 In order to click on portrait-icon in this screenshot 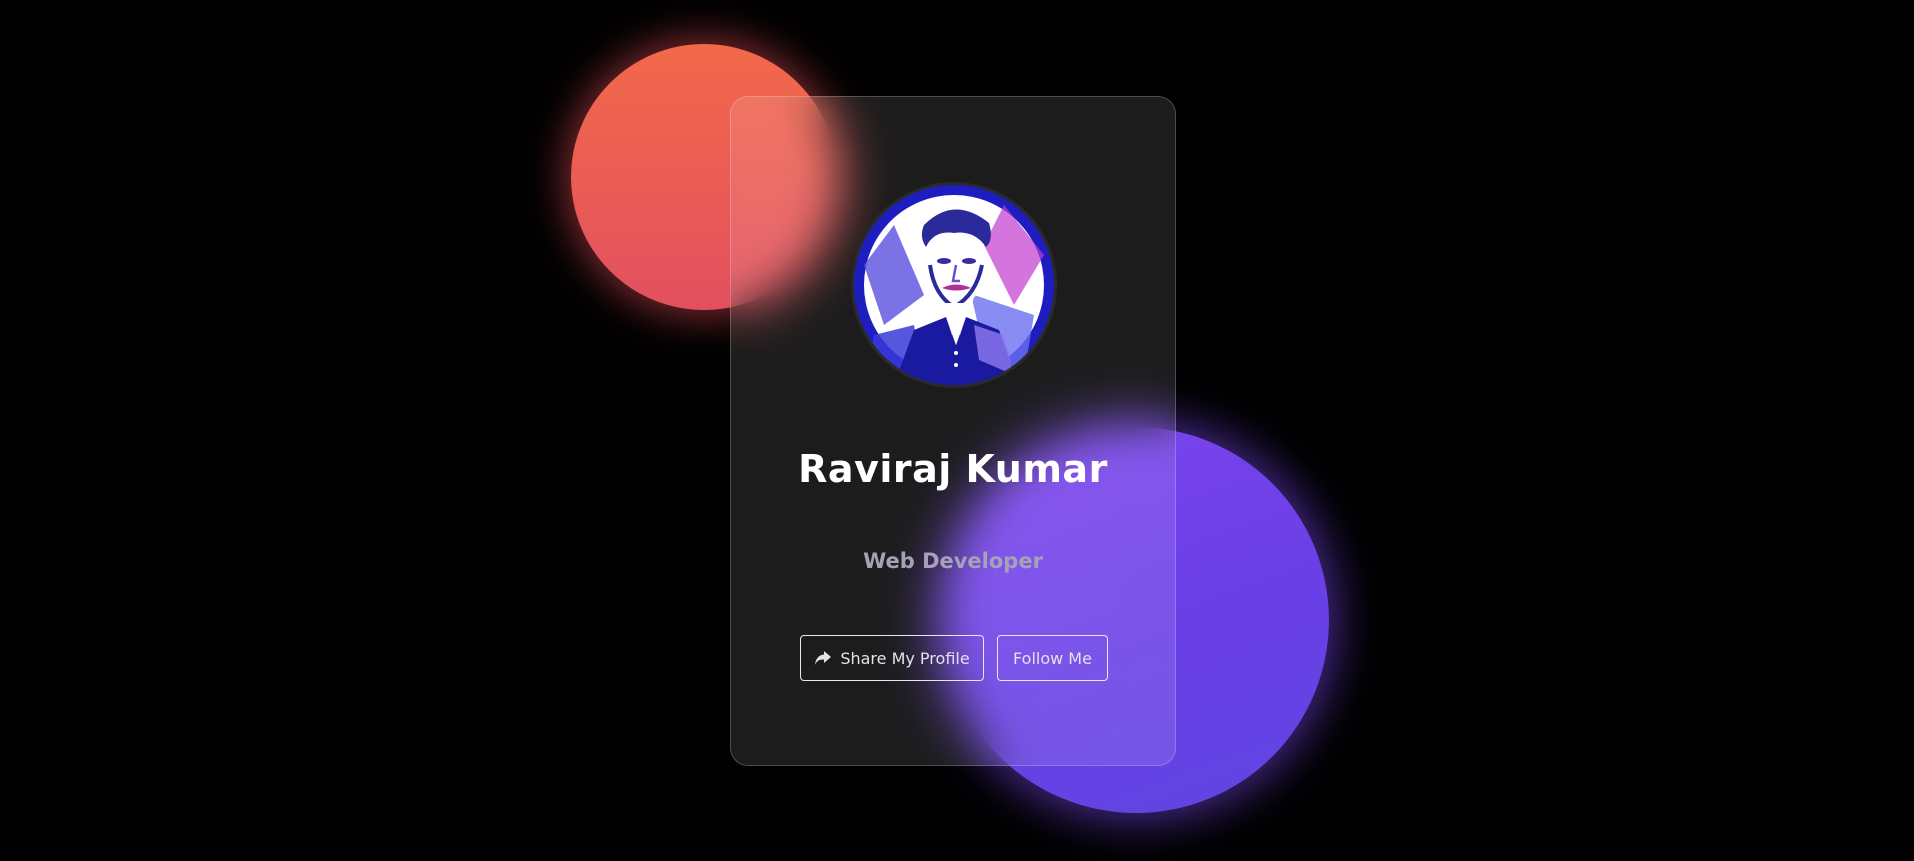, I will do `click(954, 285)`.